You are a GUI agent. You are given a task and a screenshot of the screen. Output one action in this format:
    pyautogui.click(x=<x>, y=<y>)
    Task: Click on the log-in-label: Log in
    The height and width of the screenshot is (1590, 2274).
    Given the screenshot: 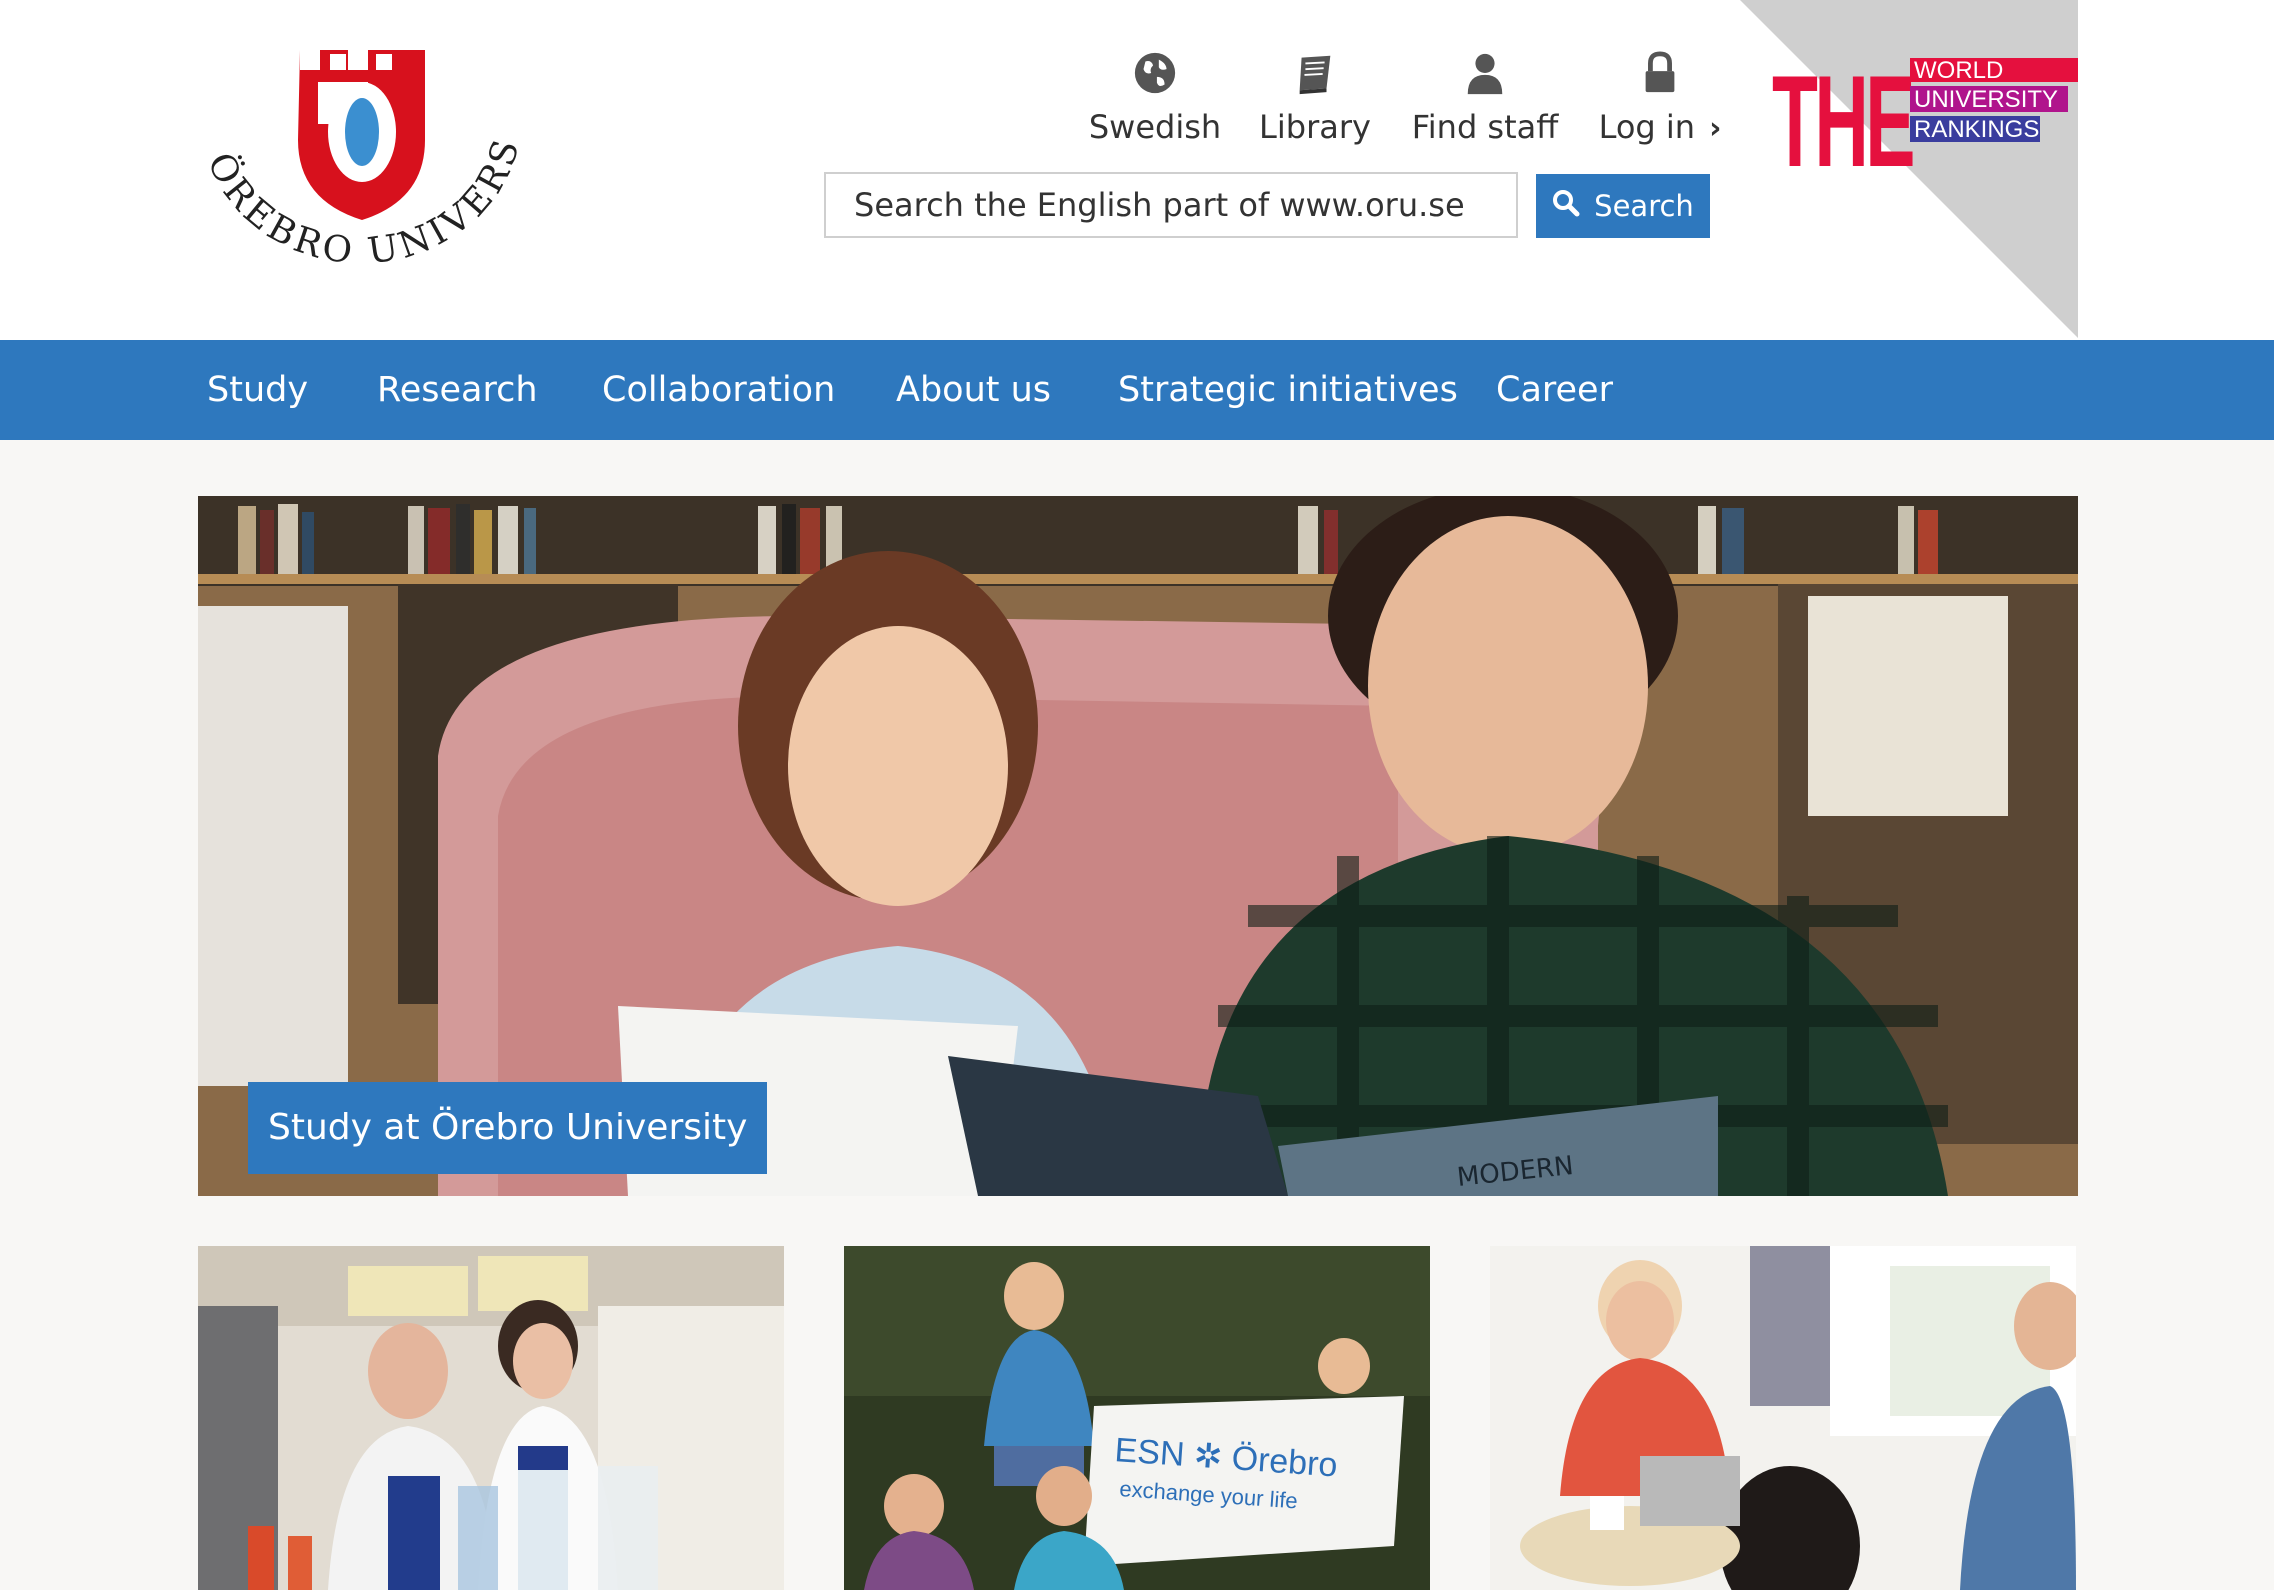 What is the action you would take?
    pyautogui.click(x=1647, y=127)
    